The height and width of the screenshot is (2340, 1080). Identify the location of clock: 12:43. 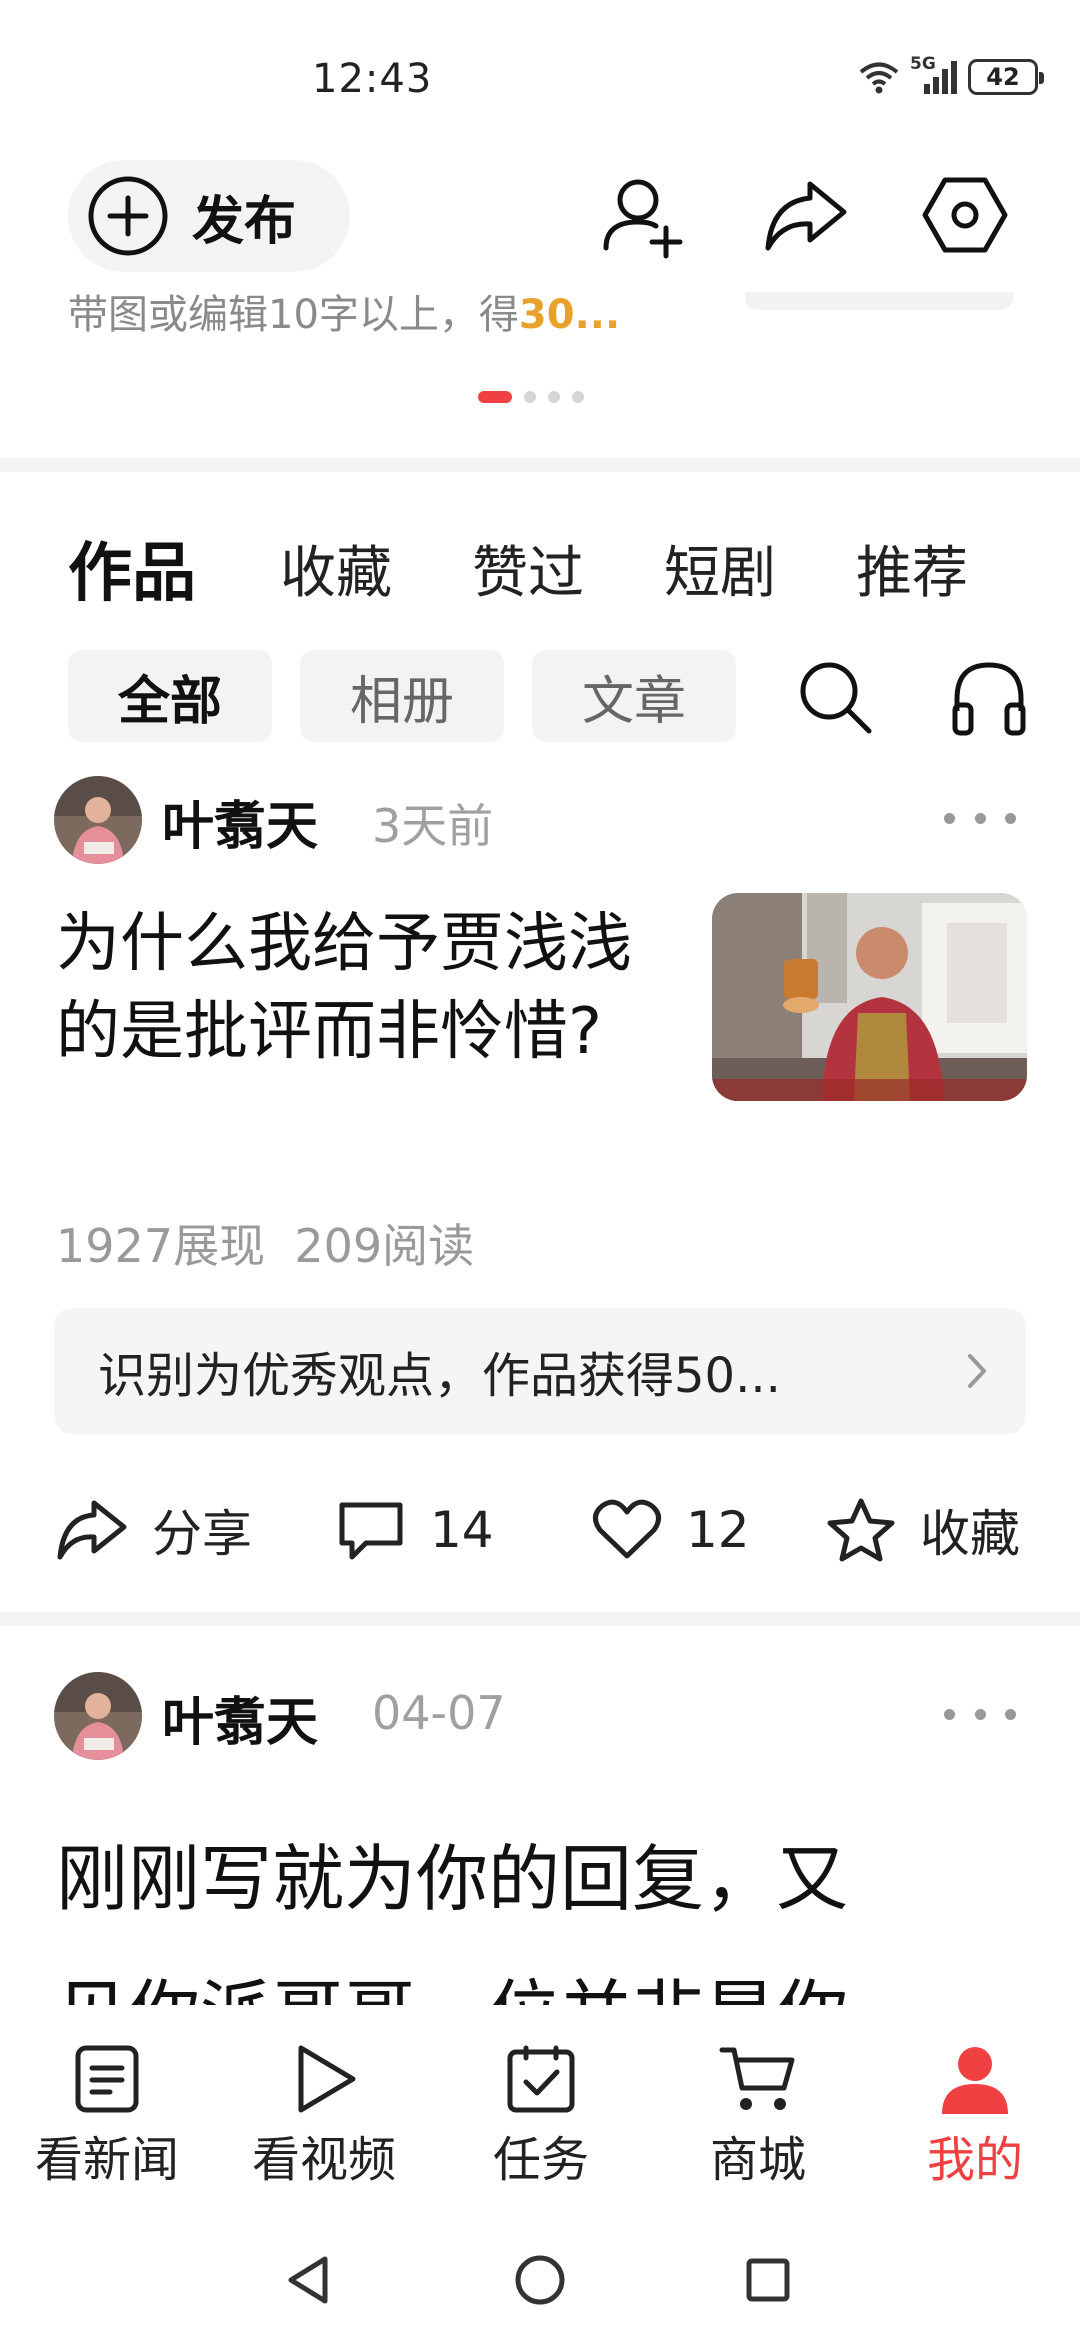
(372, 79).